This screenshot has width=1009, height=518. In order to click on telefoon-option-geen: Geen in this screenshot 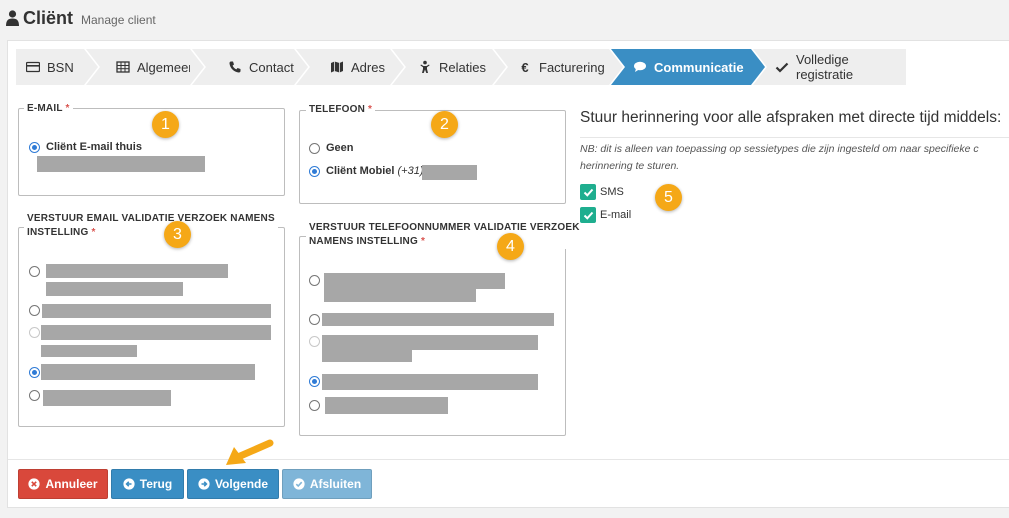, I will do `click(331, 148)`.